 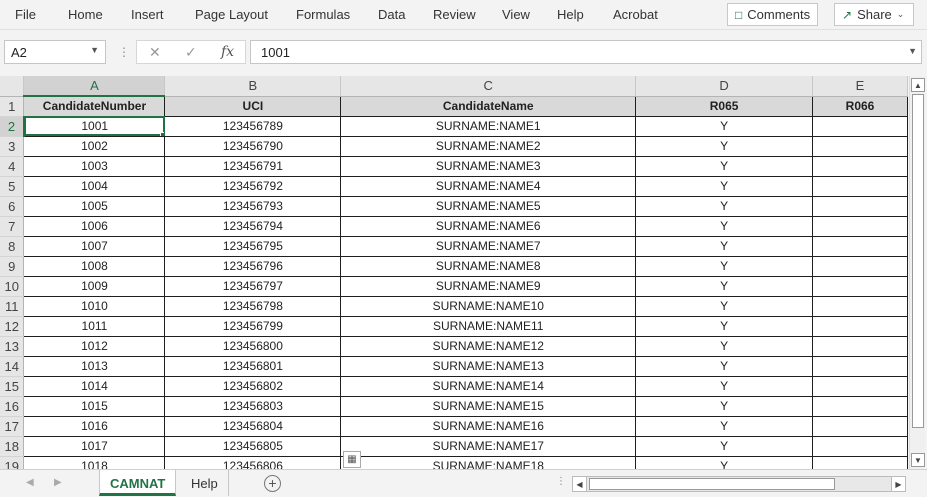 What do you see at coordinates (488, 166) in the screenshot?
I see `cell-c: SURNAME:NAME3` at bounding box center [488, 166].